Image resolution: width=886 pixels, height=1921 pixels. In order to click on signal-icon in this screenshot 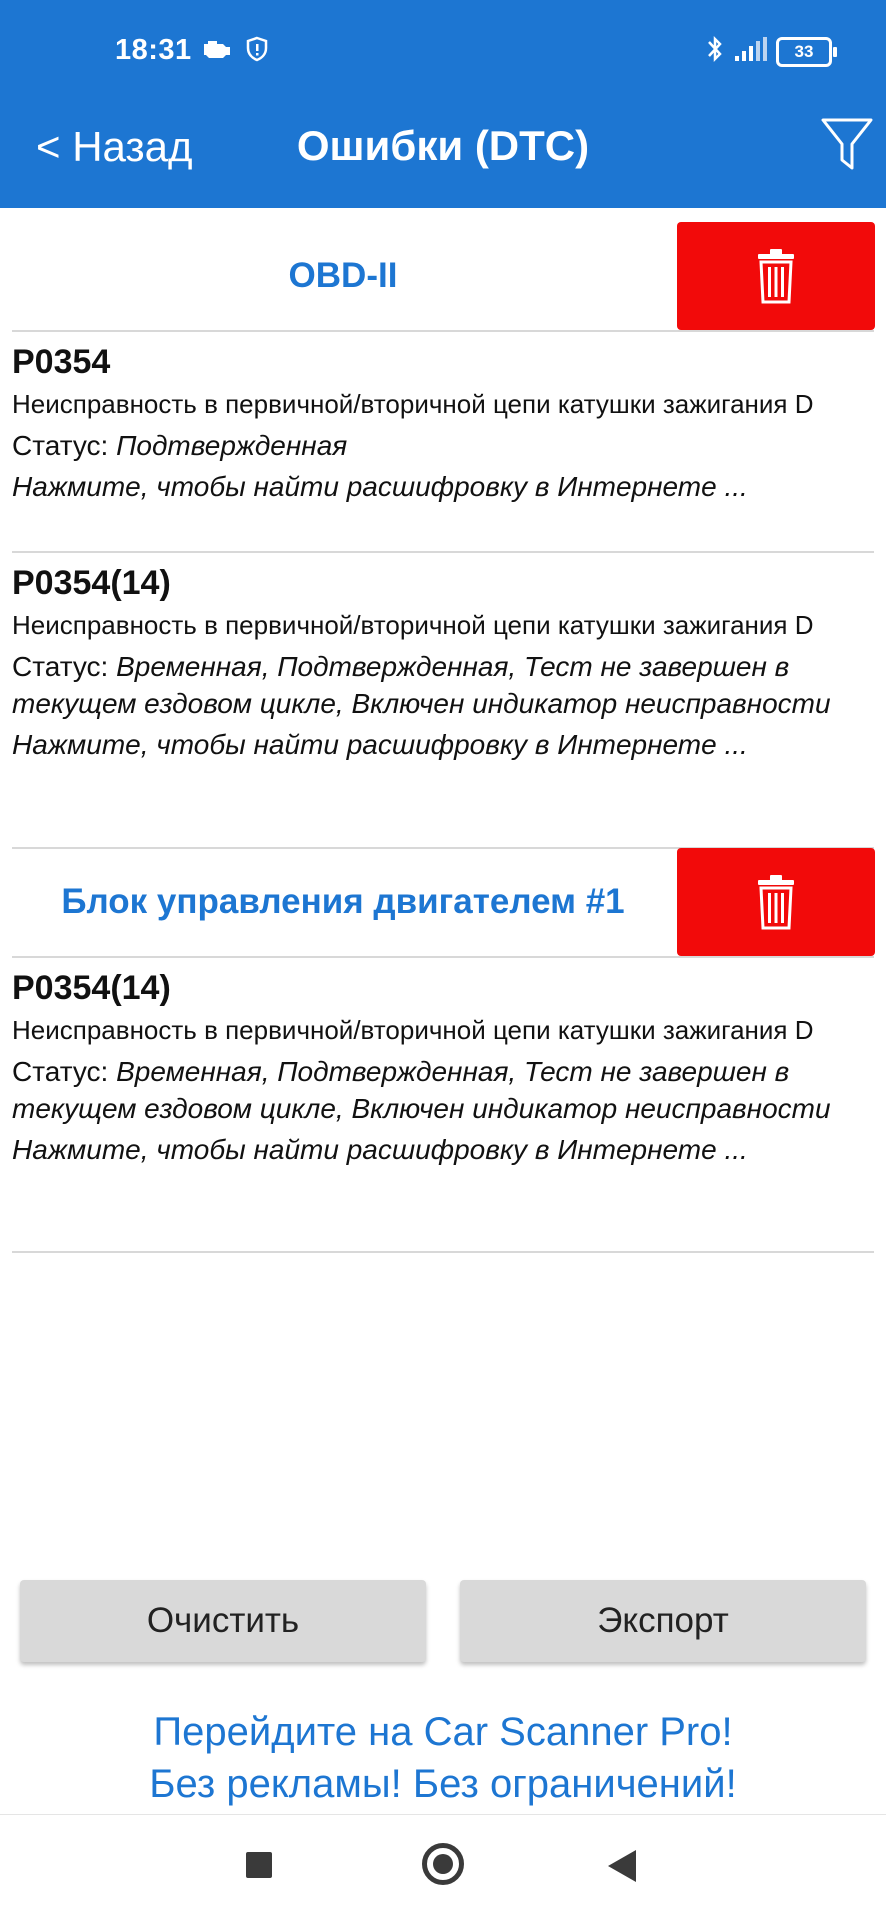, I will do `click(751, 51)`.